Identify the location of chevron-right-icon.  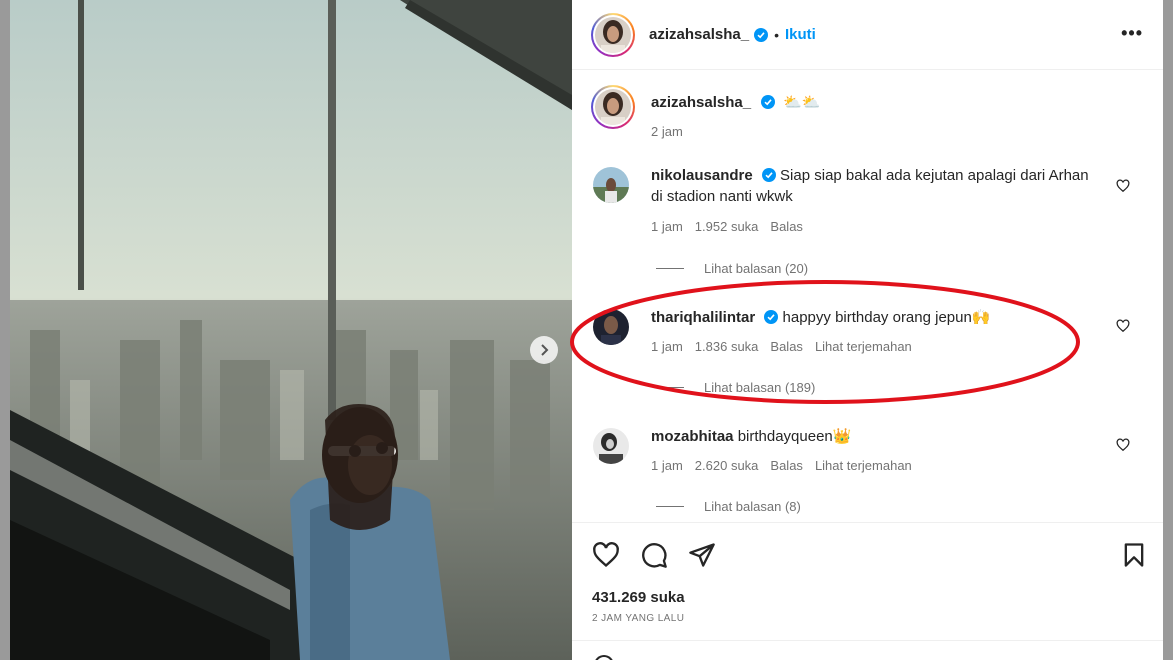
(545, 350).